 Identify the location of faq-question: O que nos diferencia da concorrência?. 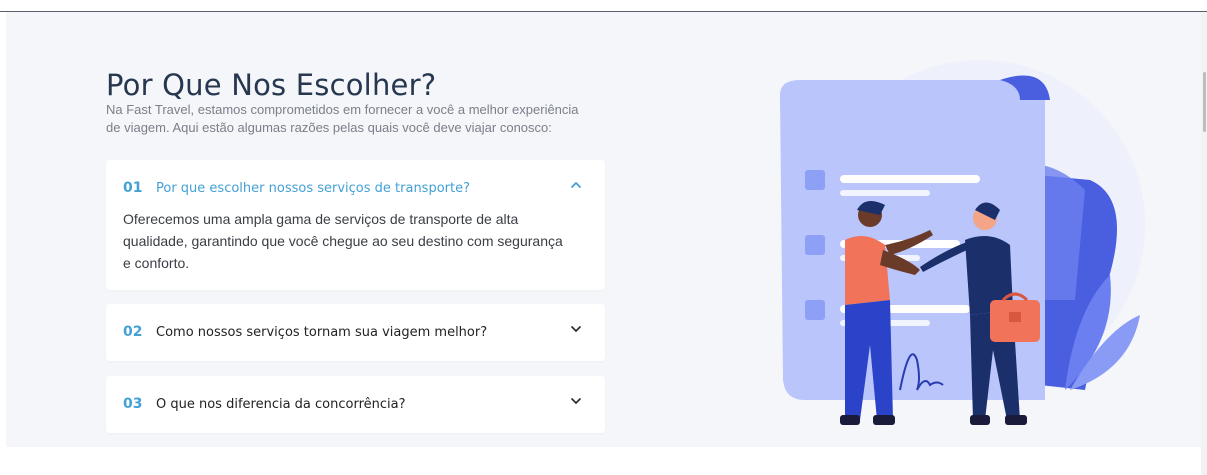
(281, 404).